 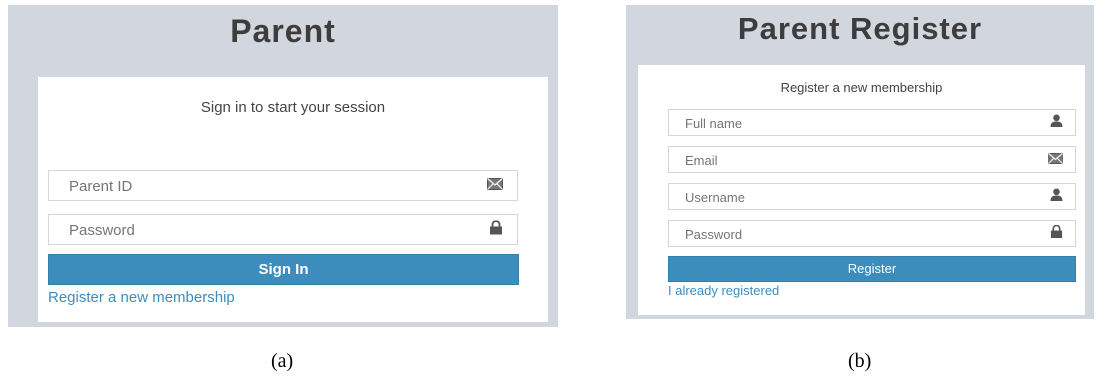 I want to click on register-link: Register a new membership, so click(x=141, y=297).